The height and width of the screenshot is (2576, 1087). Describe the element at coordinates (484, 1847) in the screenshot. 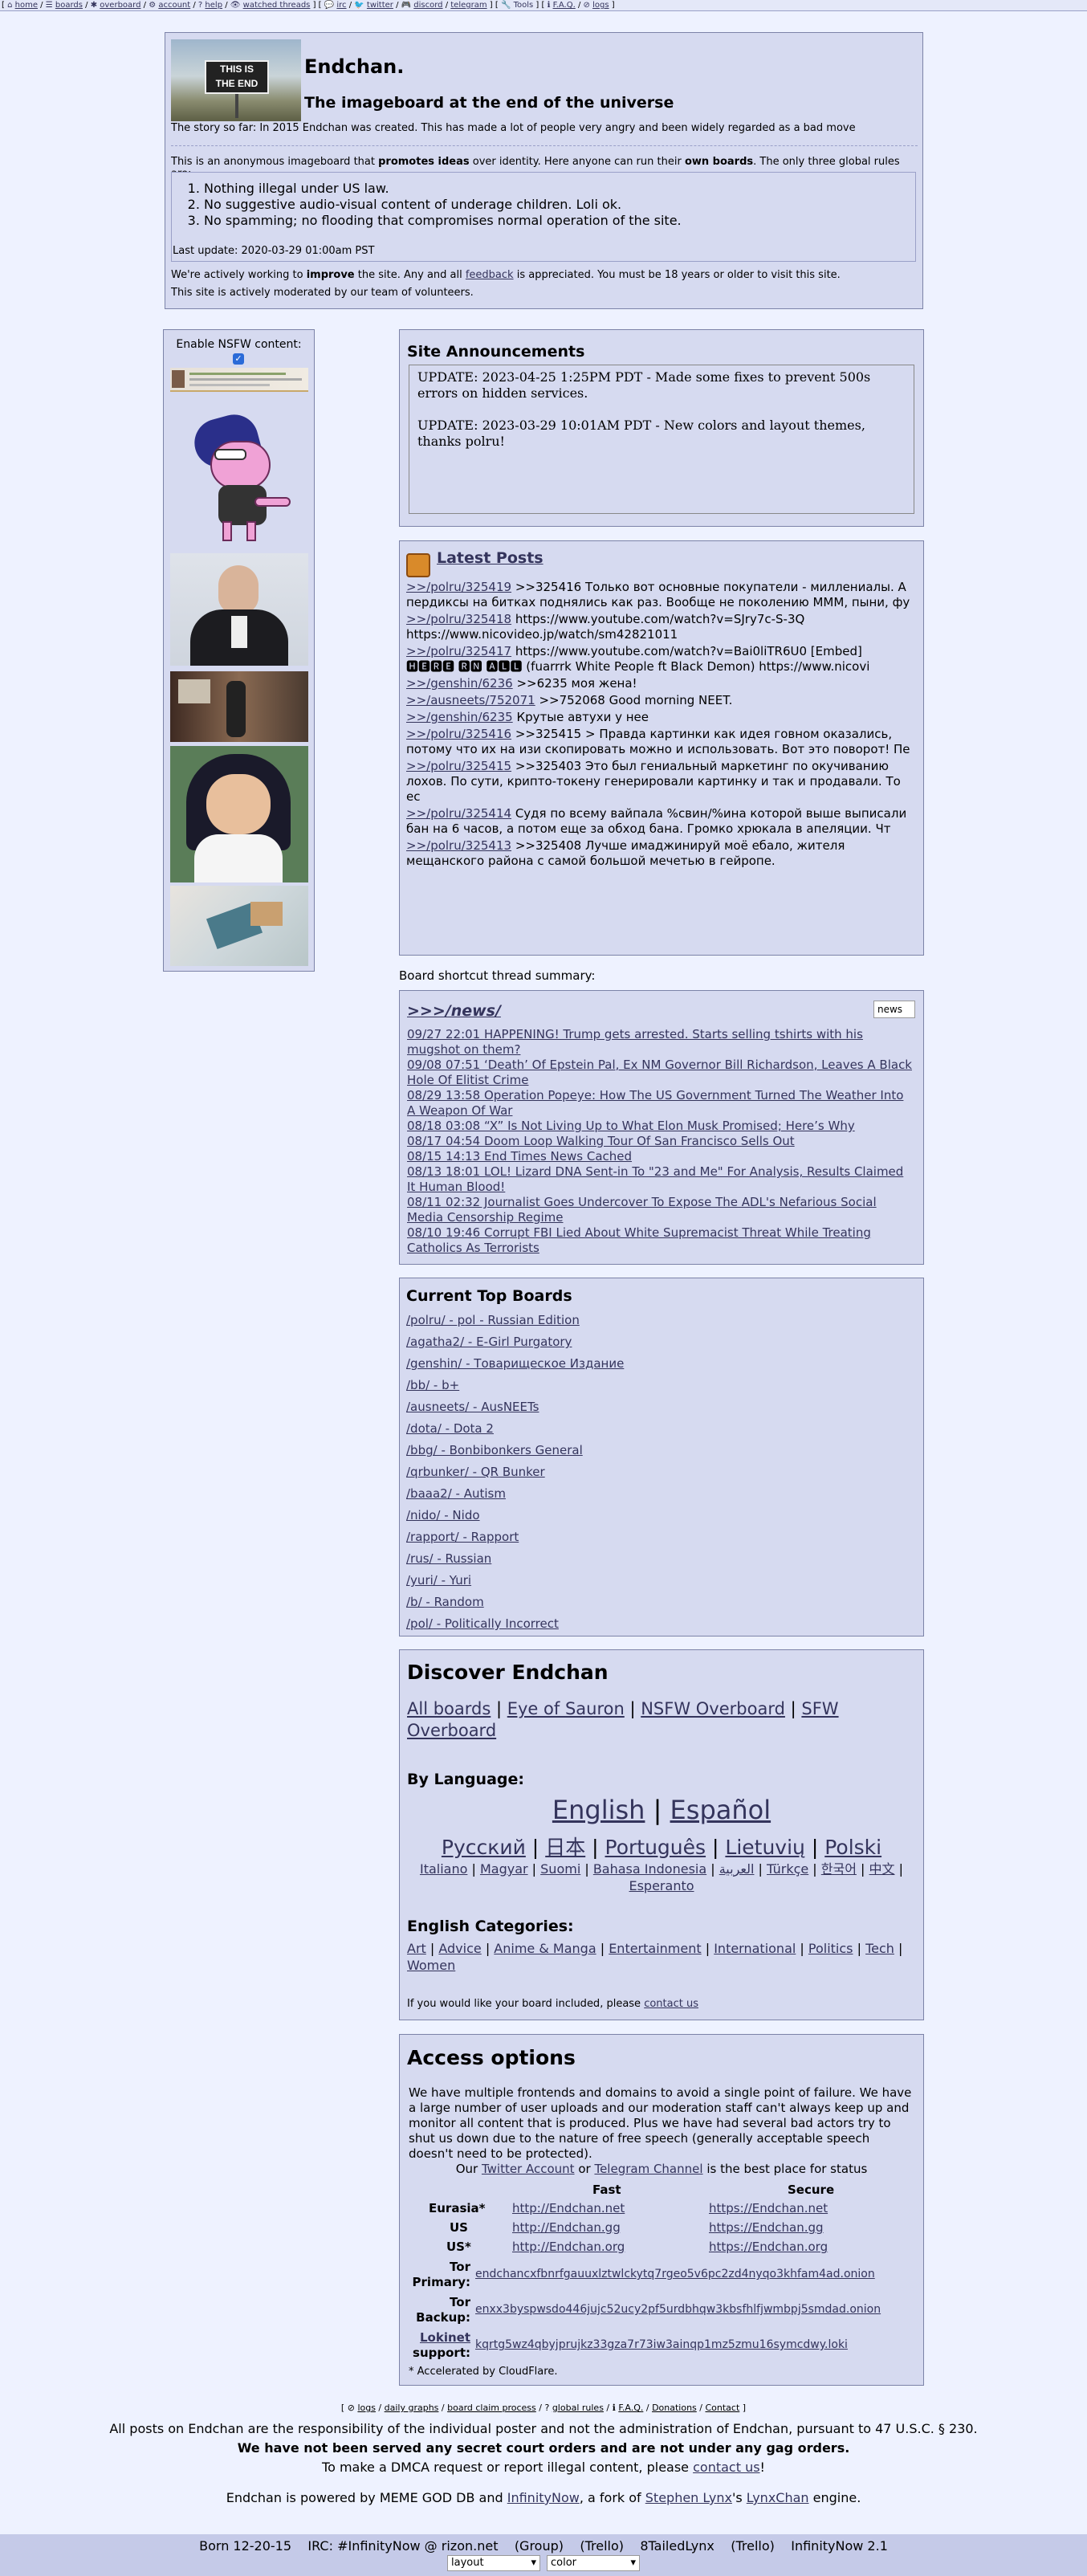

I see `lang-russian-link: Русский` at that location.